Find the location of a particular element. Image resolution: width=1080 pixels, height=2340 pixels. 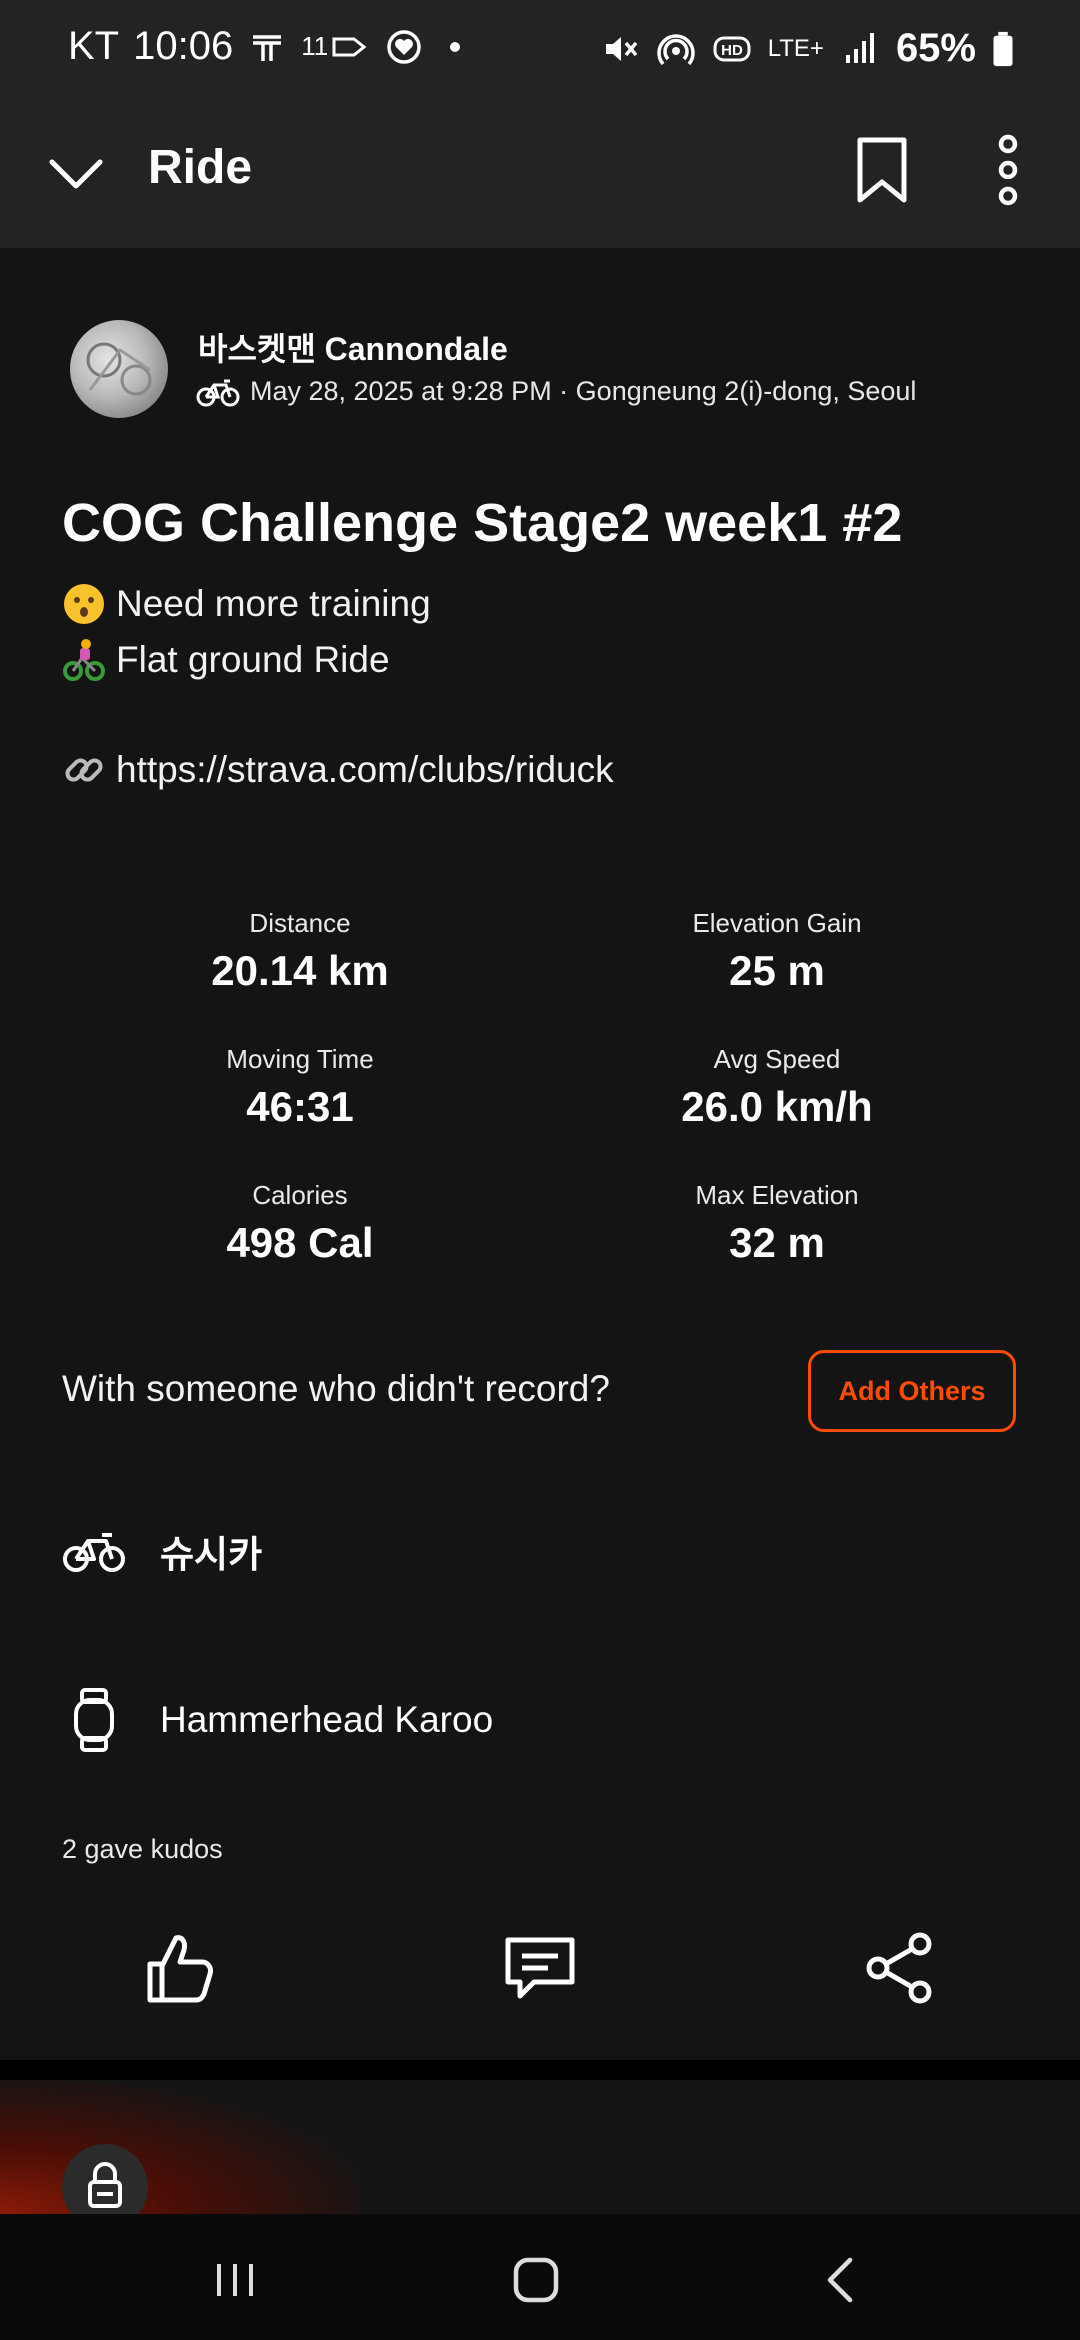

system-nav-bar is located at coordinates (540, 2277).